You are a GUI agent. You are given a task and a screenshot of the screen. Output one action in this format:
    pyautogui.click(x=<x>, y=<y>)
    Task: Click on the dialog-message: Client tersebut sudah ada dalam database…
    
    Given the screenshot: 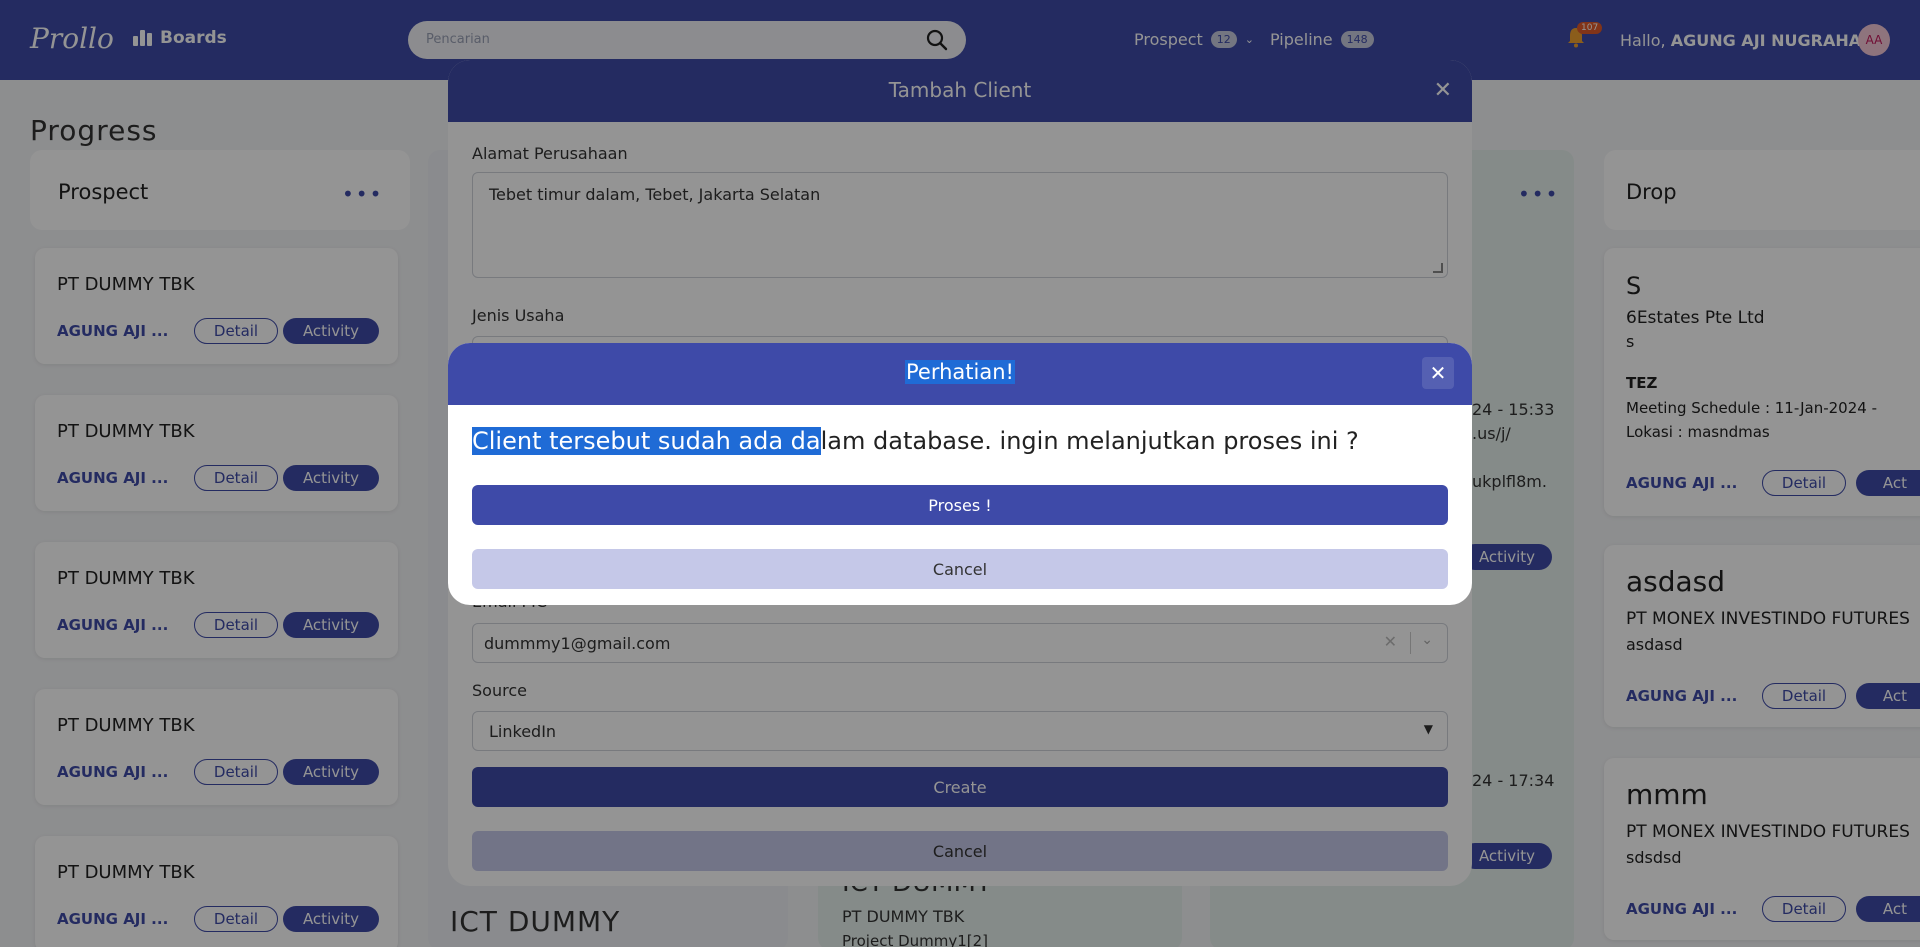 What is the action you would take?
    pyautogui.click(x=915, y=441)
    